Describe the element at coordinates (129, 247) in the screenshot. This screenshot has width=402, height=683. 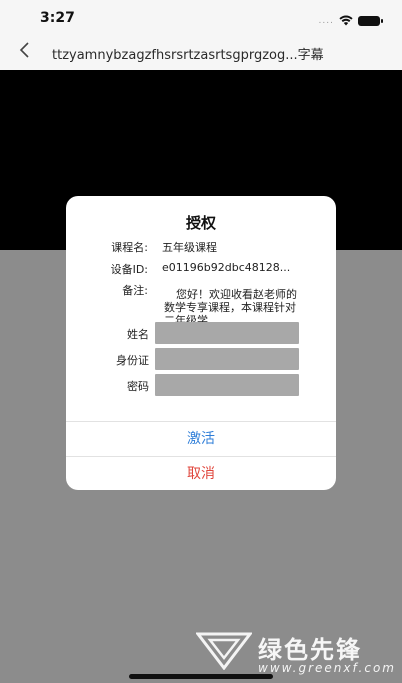
I see `course-label: 课程名:` at that location.